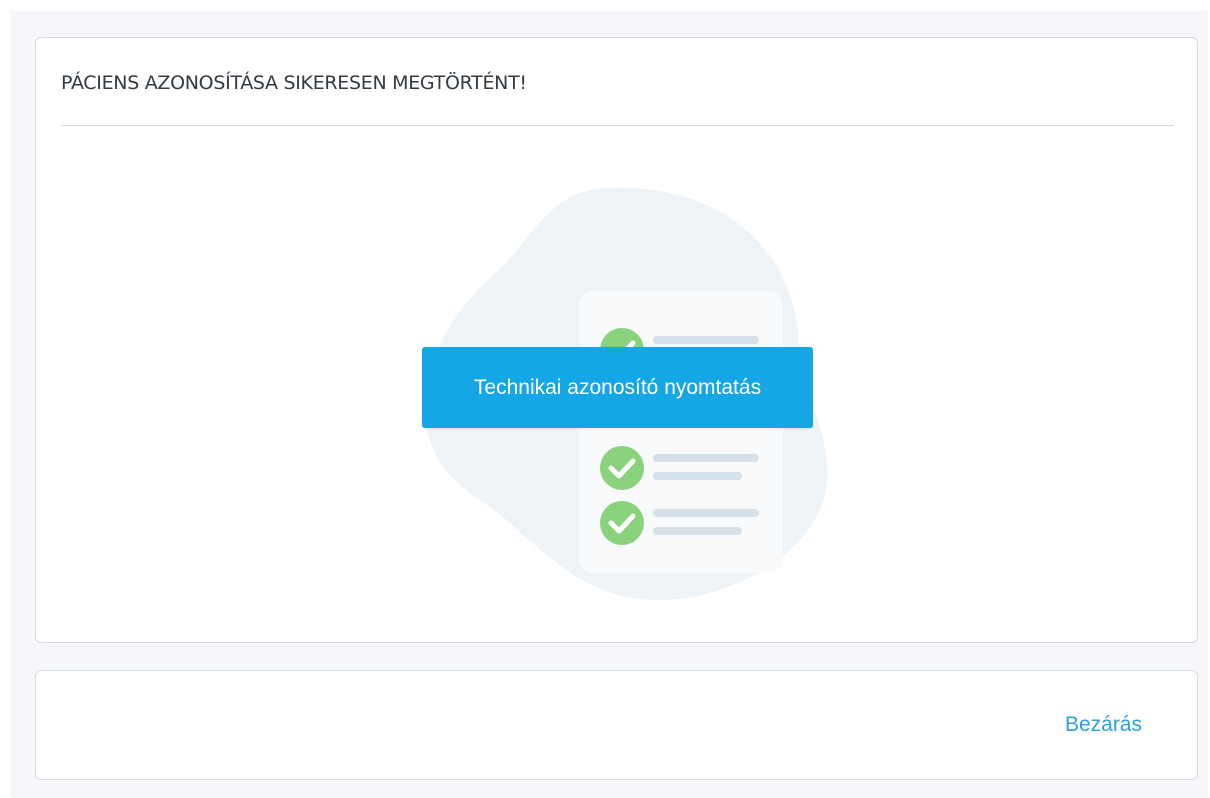  What do you see at coordinates (1103, 725) in the screenshot?
I see `close-button: Bezárás` at bounding box center [1103, 725].